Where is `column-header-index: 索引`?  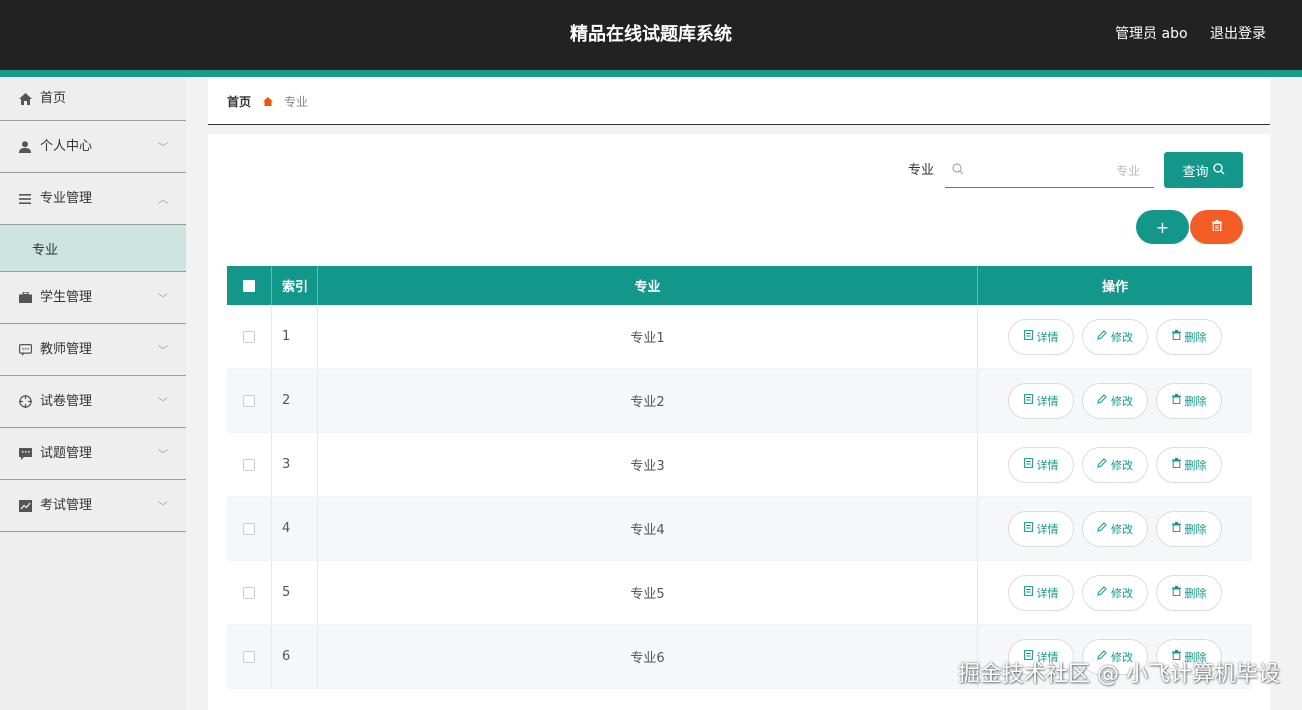
column-header-index: 索引 is located at coordinates (295, 285).